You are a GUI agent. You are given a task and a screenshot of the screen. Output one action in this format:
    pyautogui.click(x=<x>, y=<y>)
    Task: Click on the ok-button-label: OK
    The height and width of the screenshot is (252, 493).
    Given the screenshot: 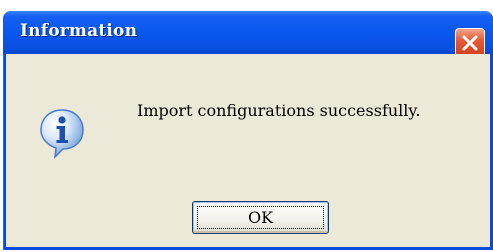 What is the action you would take?
    pyautogui.click(x=260, y=217)
    